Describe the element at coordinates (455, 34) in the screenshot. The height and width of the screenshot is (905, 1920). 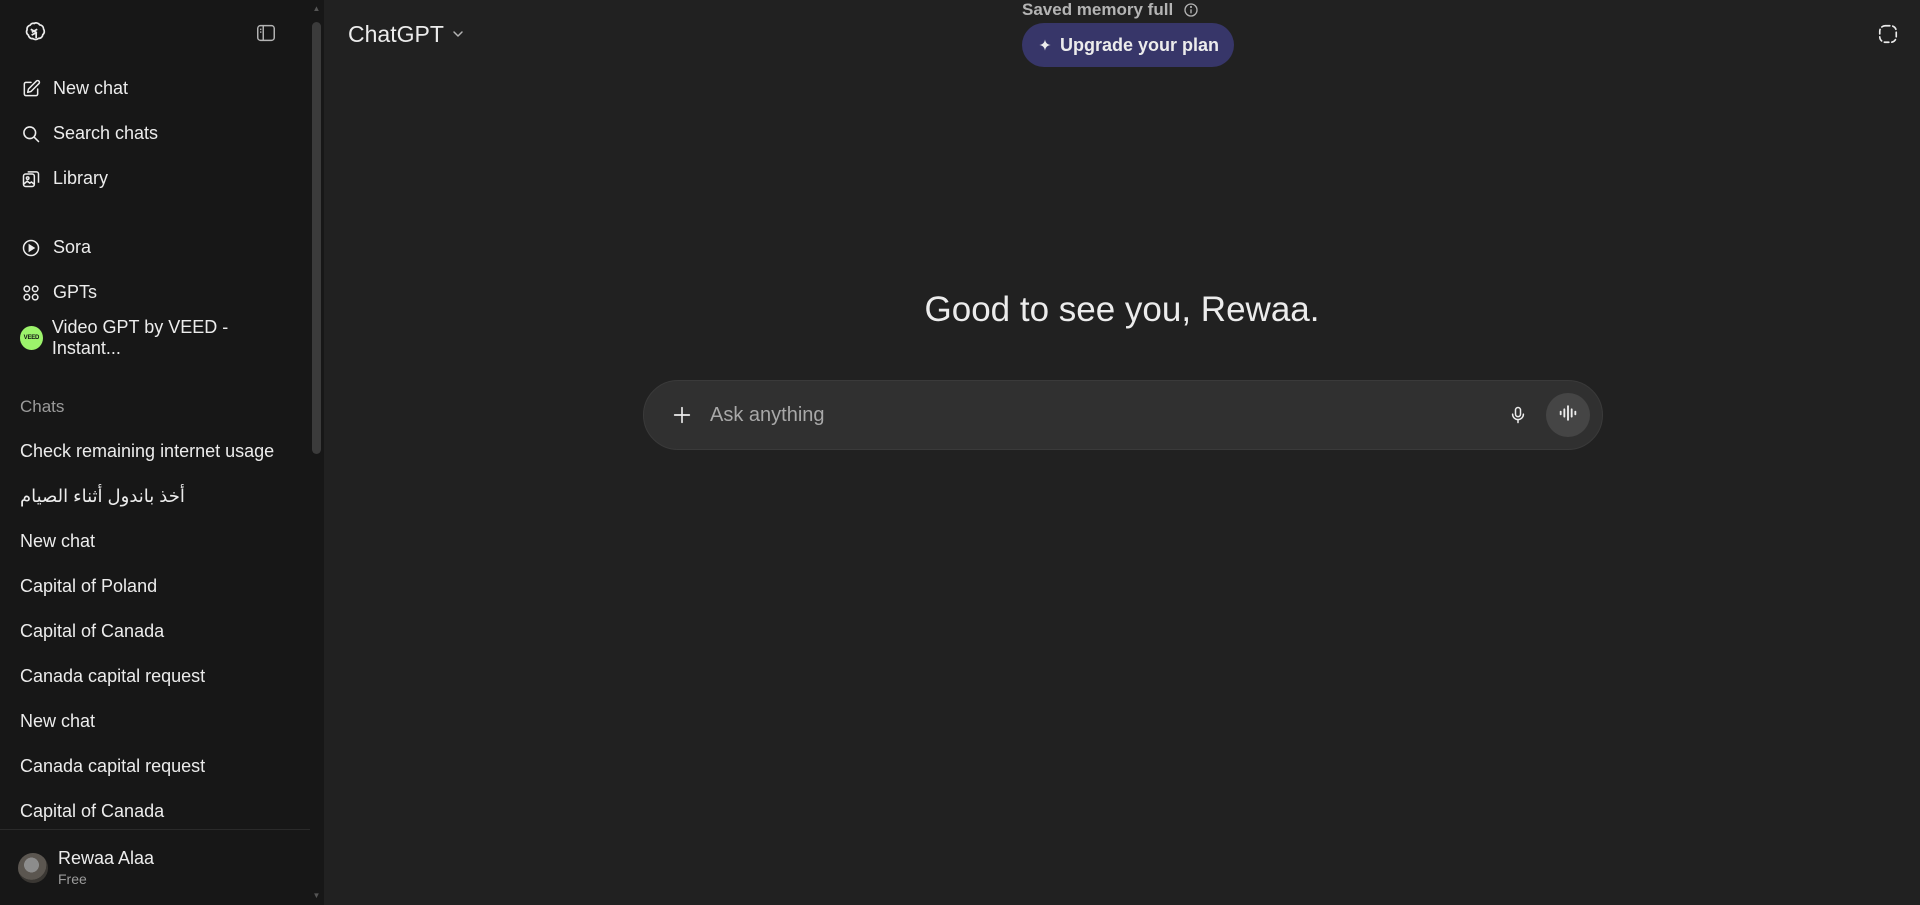
I see `chevron-down-icon` at that location.